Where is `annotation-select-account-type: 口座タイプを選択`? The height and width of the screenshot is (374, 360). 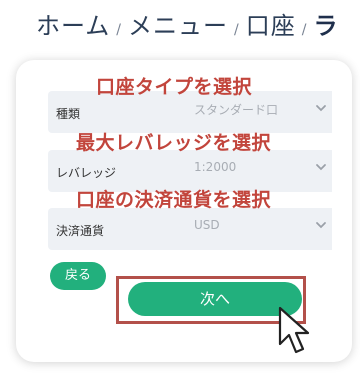 annotation-select-account-type: 口座タイプを選択 is located at coordinates (174, 87).